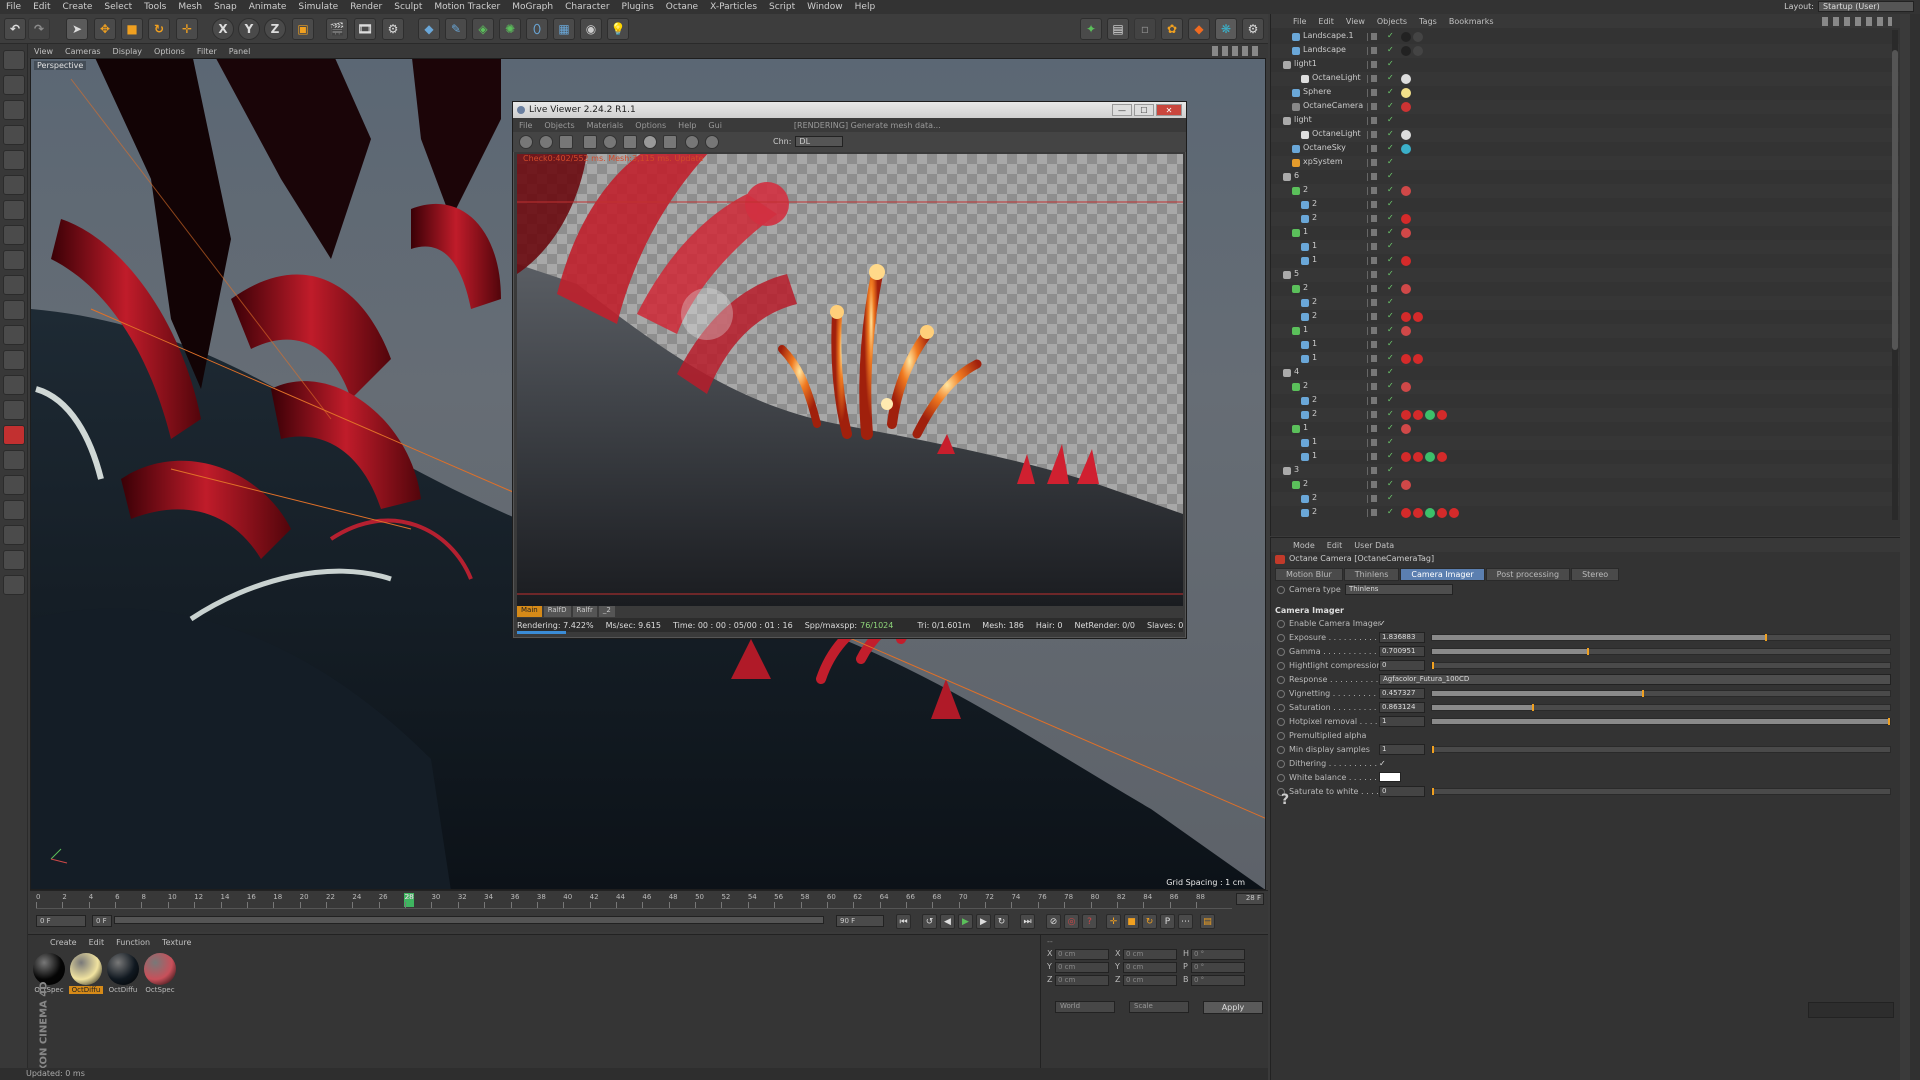  What do you see at coordinates (429, 29) in the screenshot?
I see `cube-primitive-icon: ◆` at bounding box center [429, 29].